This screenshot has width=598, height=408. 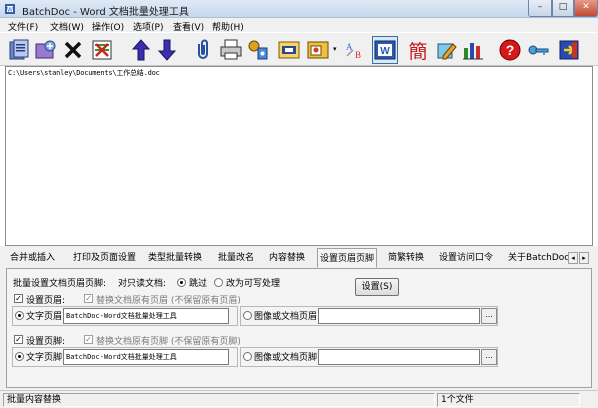 What do you see at coordinates (105, 12) in the screenshot?
I see `window-title: BatchDoc - Word 文档批量处理工具` at bounding box center [105, 12].